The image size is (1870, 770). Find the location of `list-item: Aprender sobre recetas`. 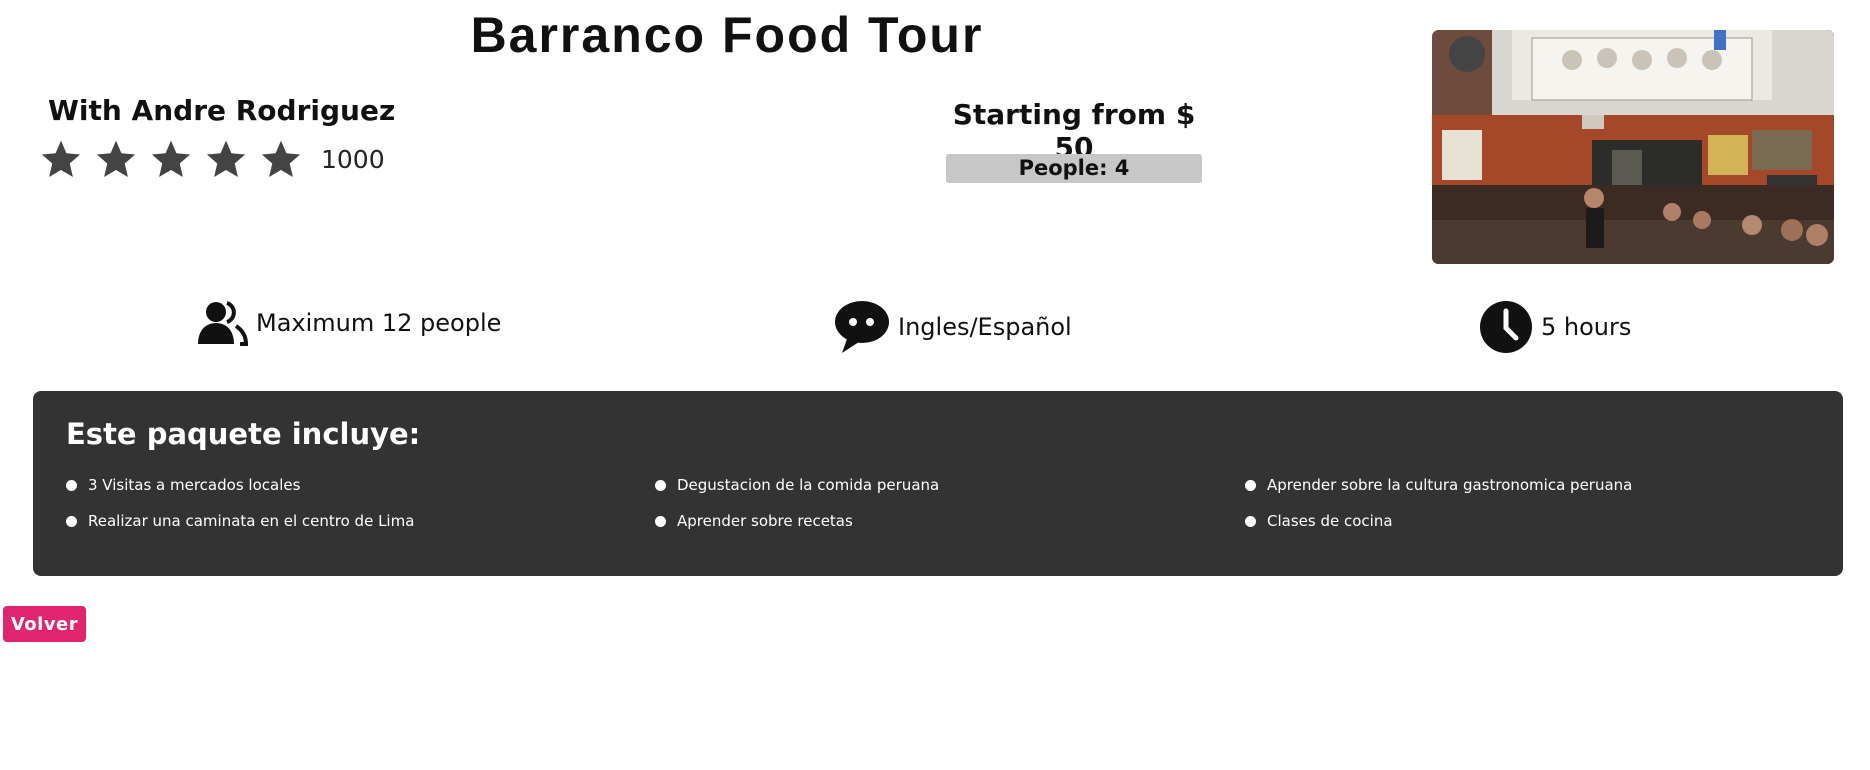

list-item: Aprender sobre recetas is located at coordinates (754, 521).